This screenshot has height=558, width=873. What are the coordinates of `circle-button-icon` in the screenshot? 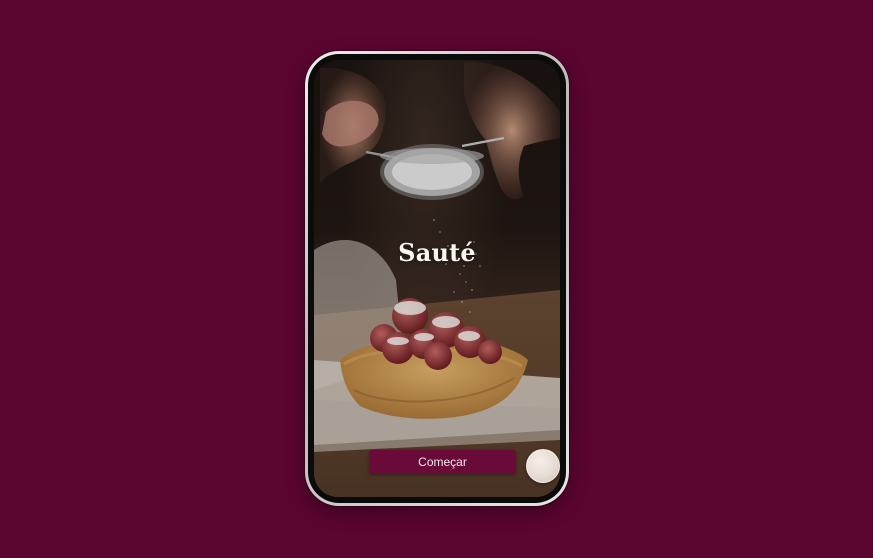 It's located at (543, 466).